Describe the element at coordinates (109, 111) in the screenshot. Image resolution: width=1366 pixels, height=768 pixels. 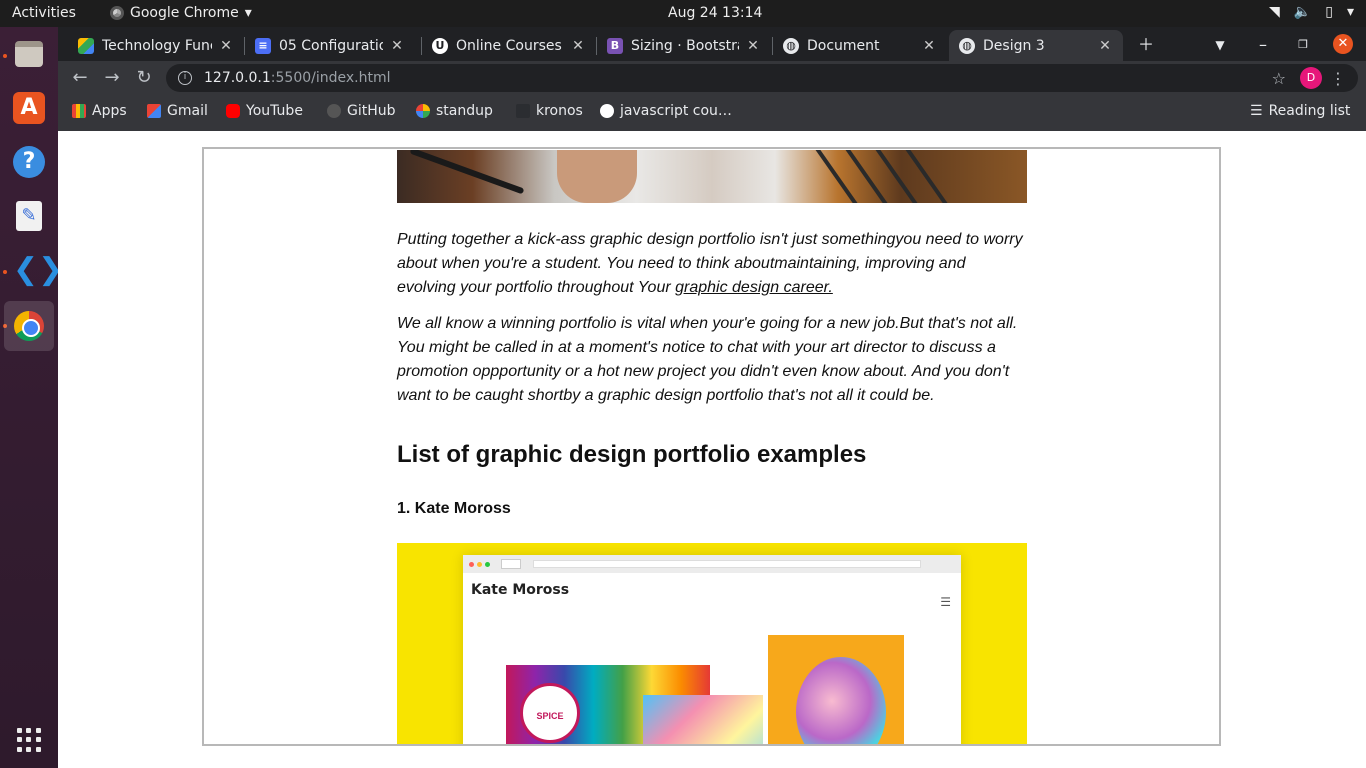
I see `bookmark-label: Apps` at that location.